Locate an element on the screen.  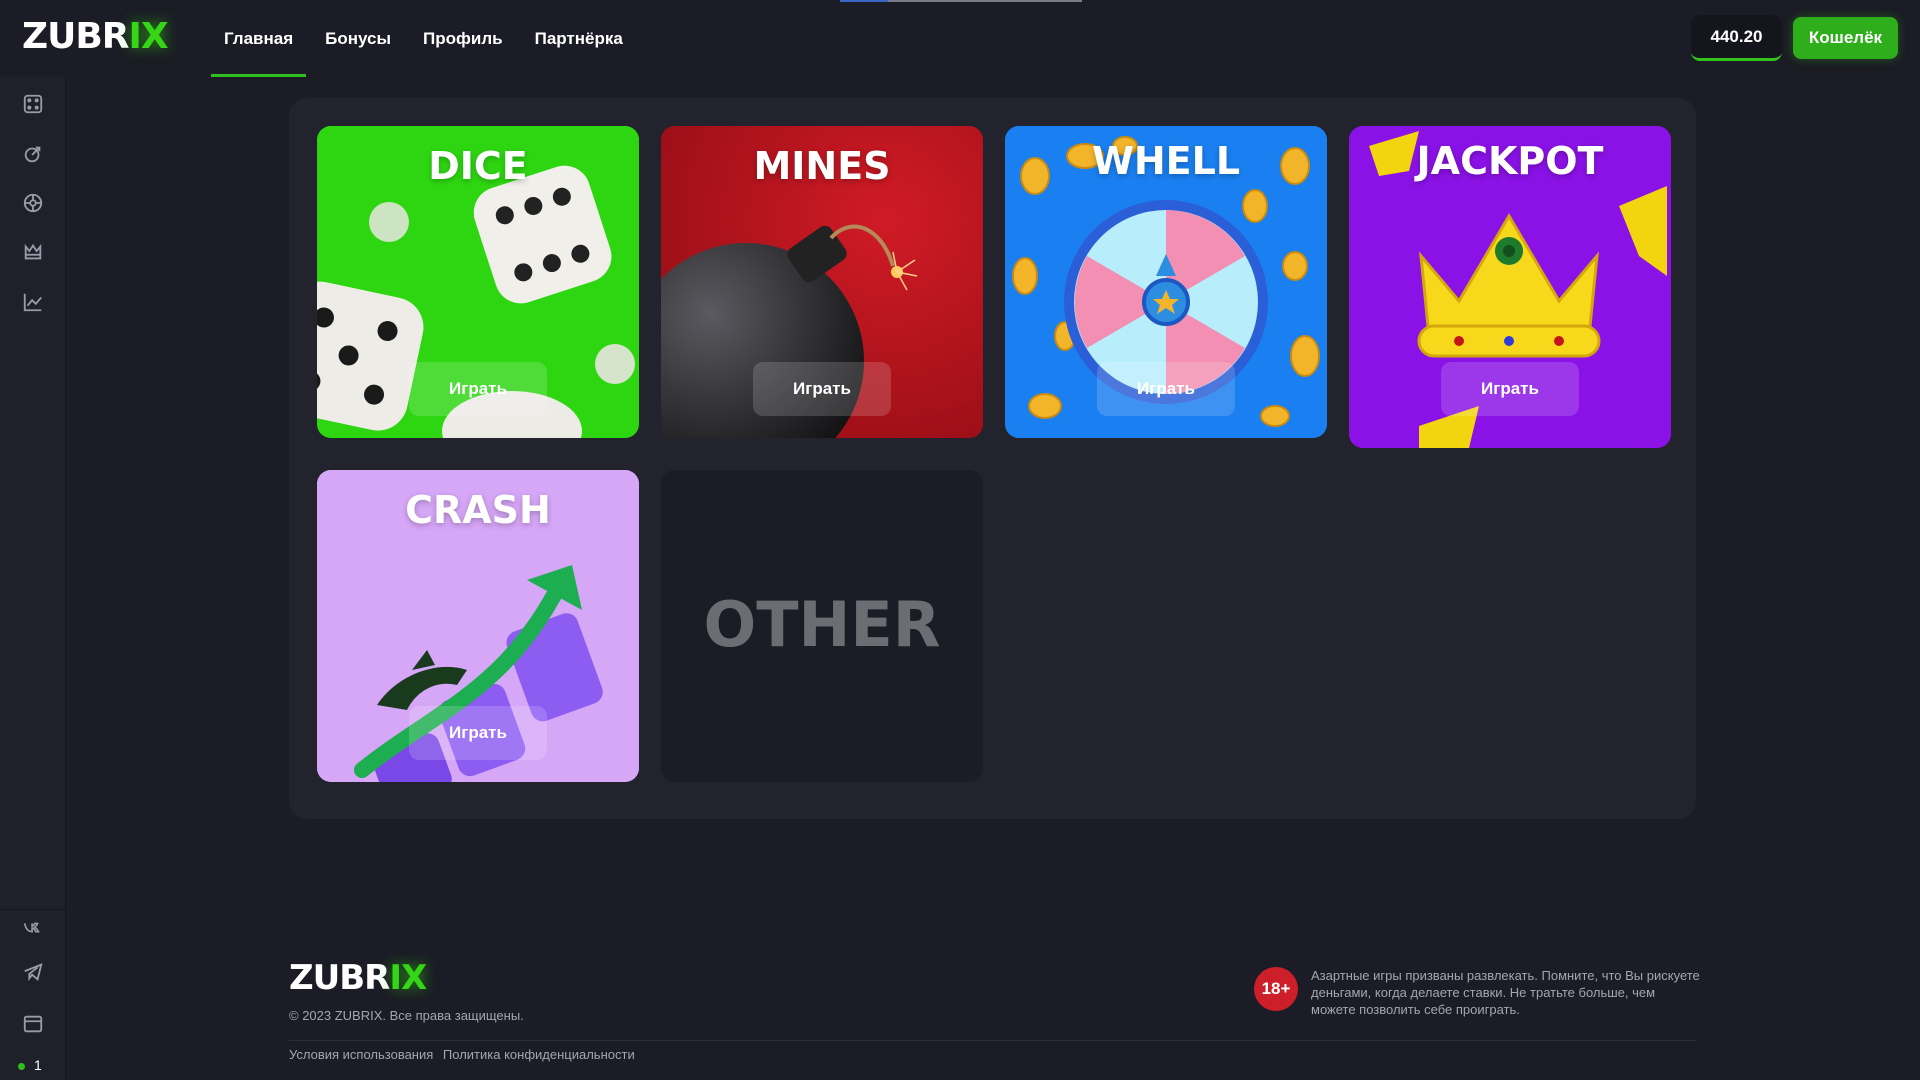
game-title: MINES is located at coordinates (822, 166).